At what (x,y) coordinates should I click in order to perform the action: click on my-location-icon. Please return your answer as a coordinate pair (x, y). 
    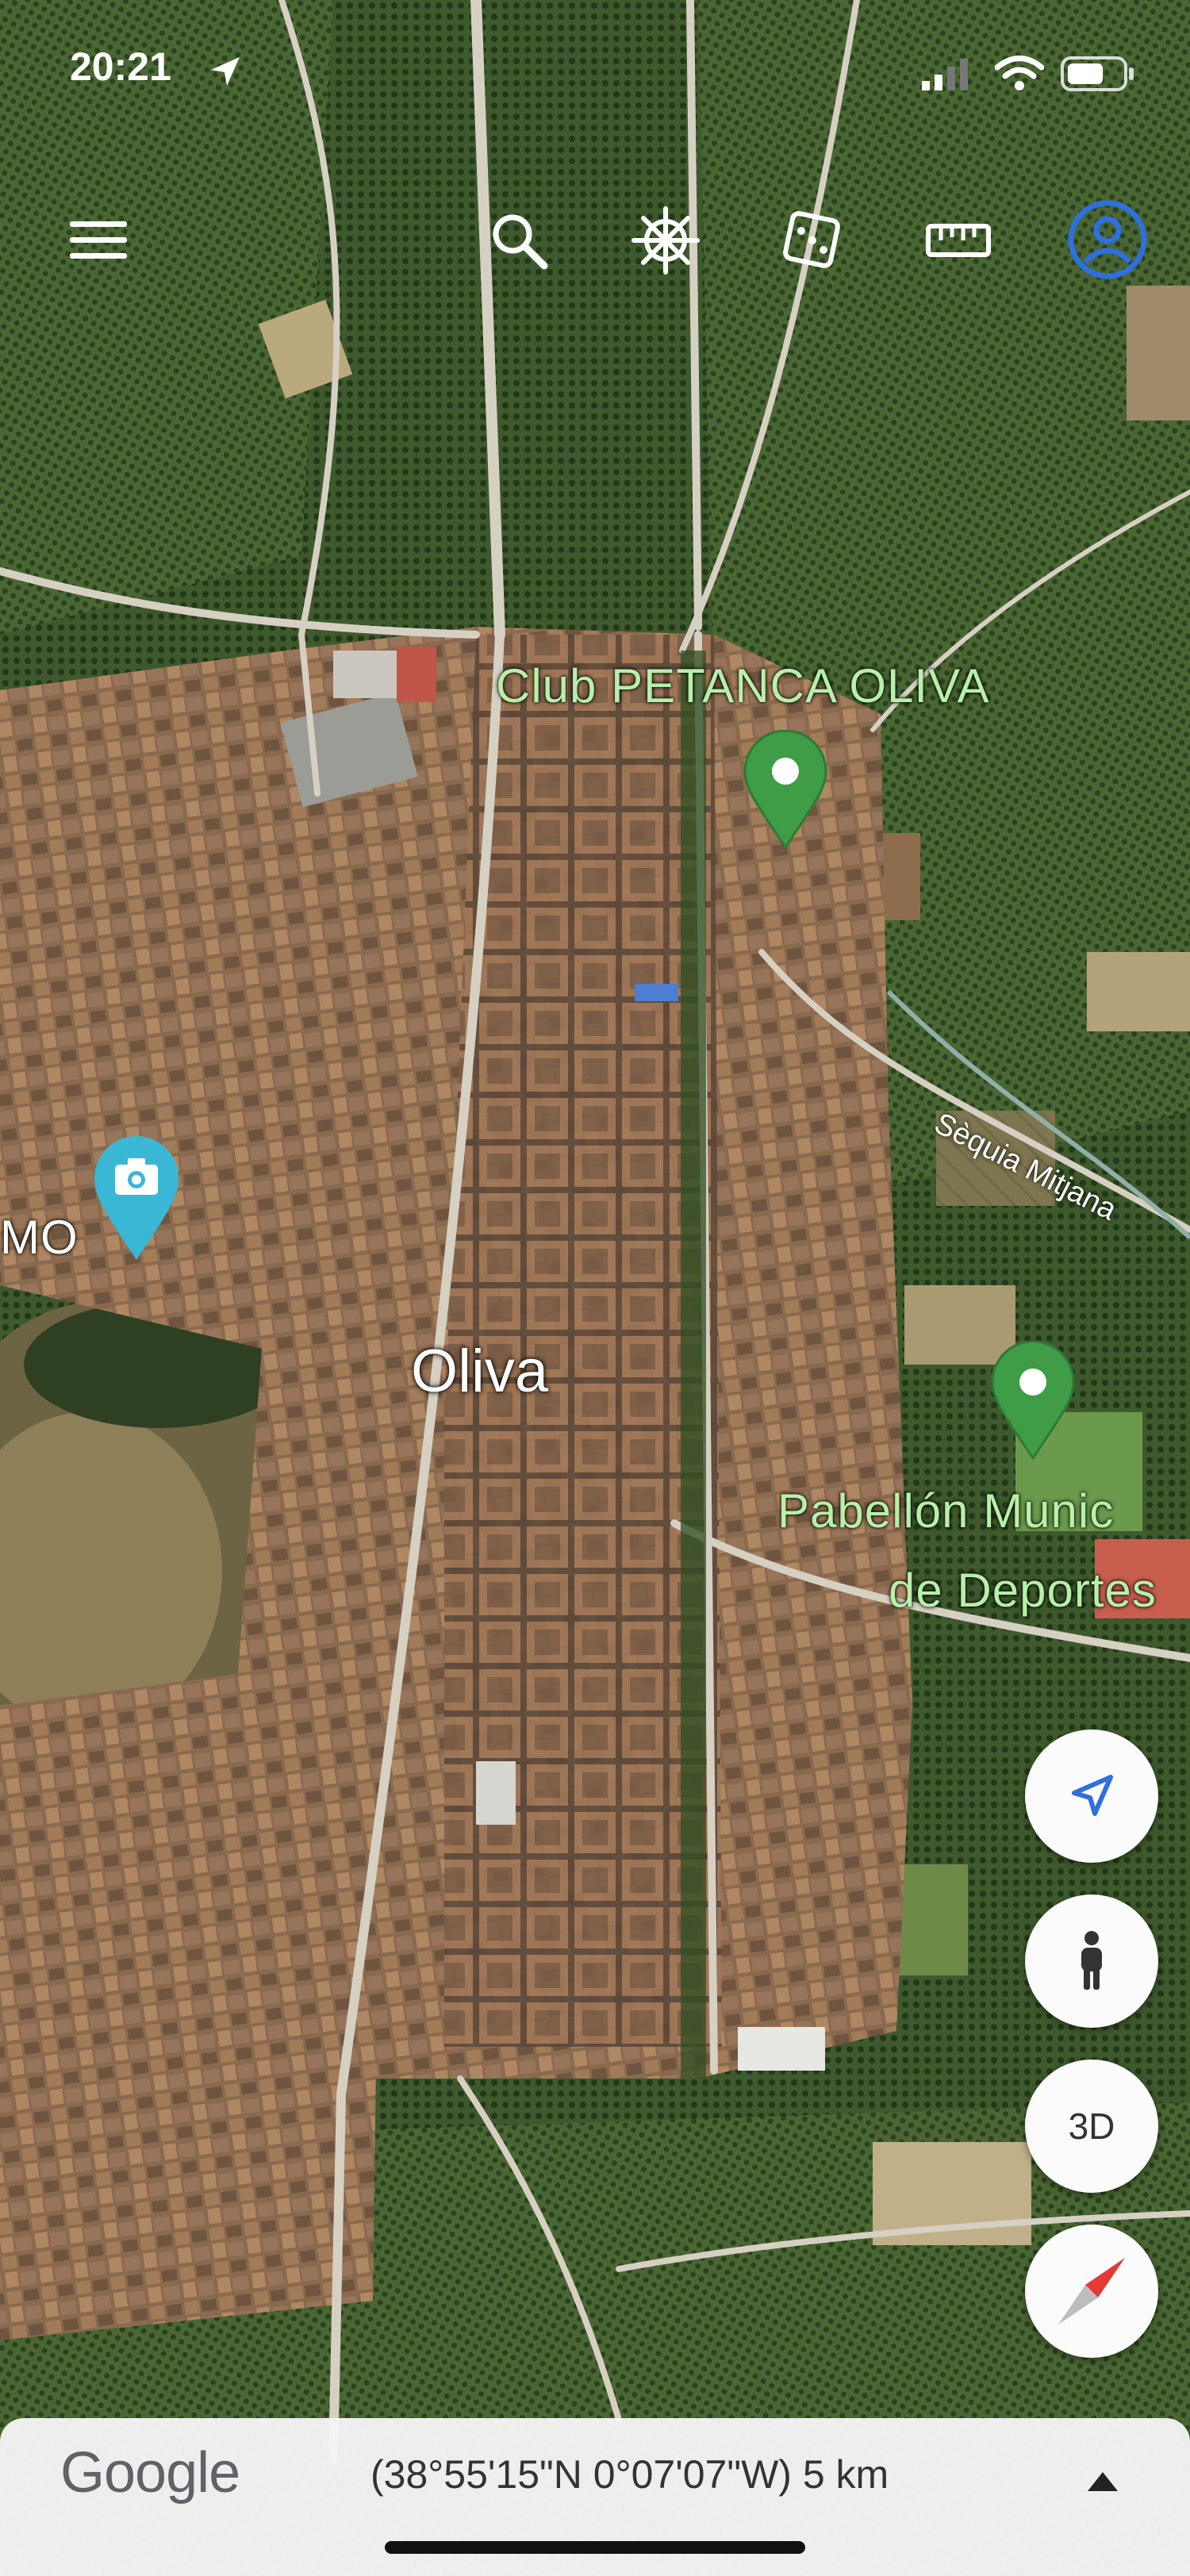
    Looking at the image, I should click on (1092, 1796).